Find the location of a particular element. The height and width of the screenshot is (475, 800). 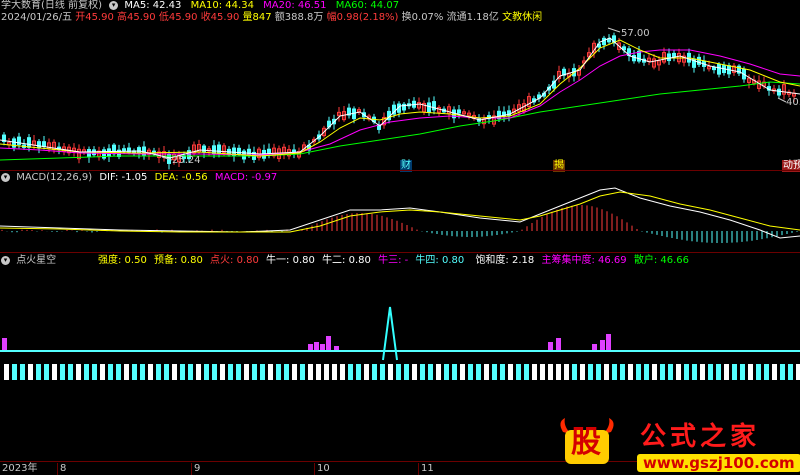

main-concentration-value: 主筹集中度: 46.69 is located at coordinates (584, 260).